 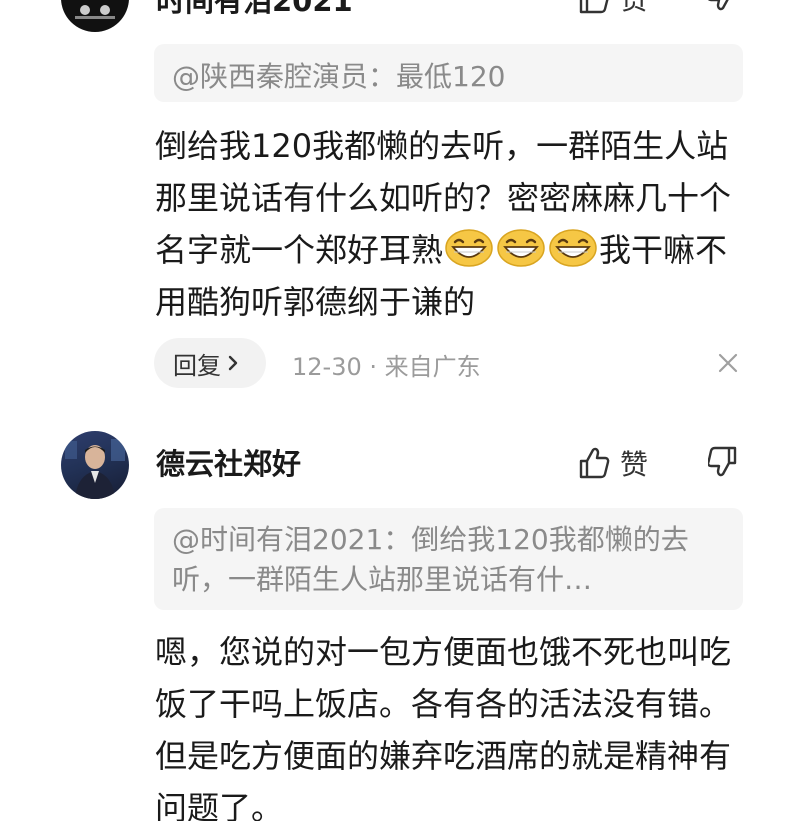 What do you see at coordinates (95, 469) in the screenshot?
I see `avatar-person-icon` at bounding box center [95, 469].